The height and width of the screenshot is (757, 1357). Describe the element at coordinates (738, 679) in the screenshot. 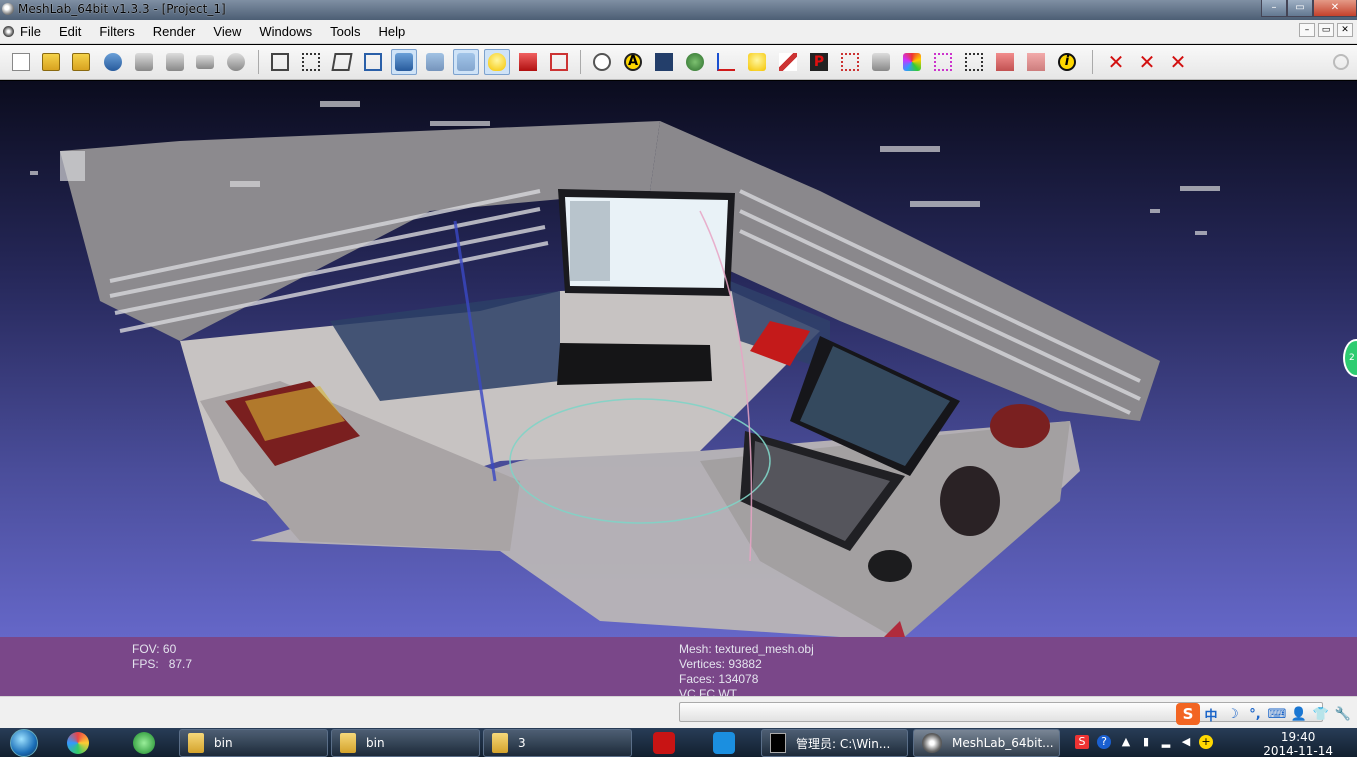

I see `faces-value: 134078` at that location.